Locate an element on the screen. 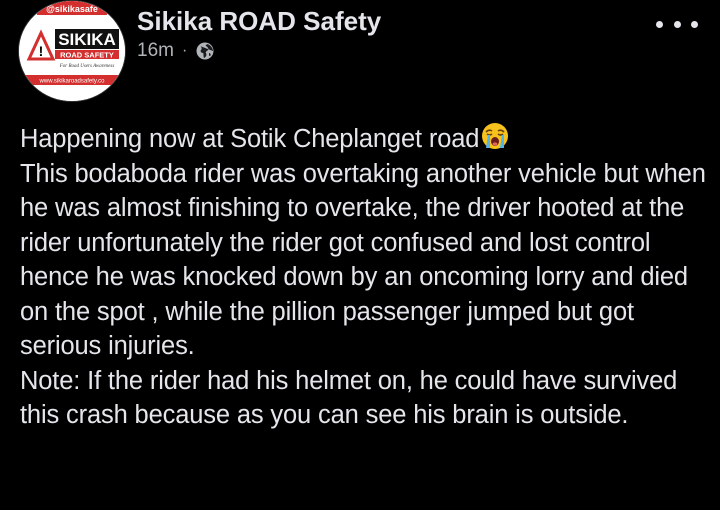 The height and width of the screenshot is (510, 720). globe-icon is located at coordinates (205, 51).